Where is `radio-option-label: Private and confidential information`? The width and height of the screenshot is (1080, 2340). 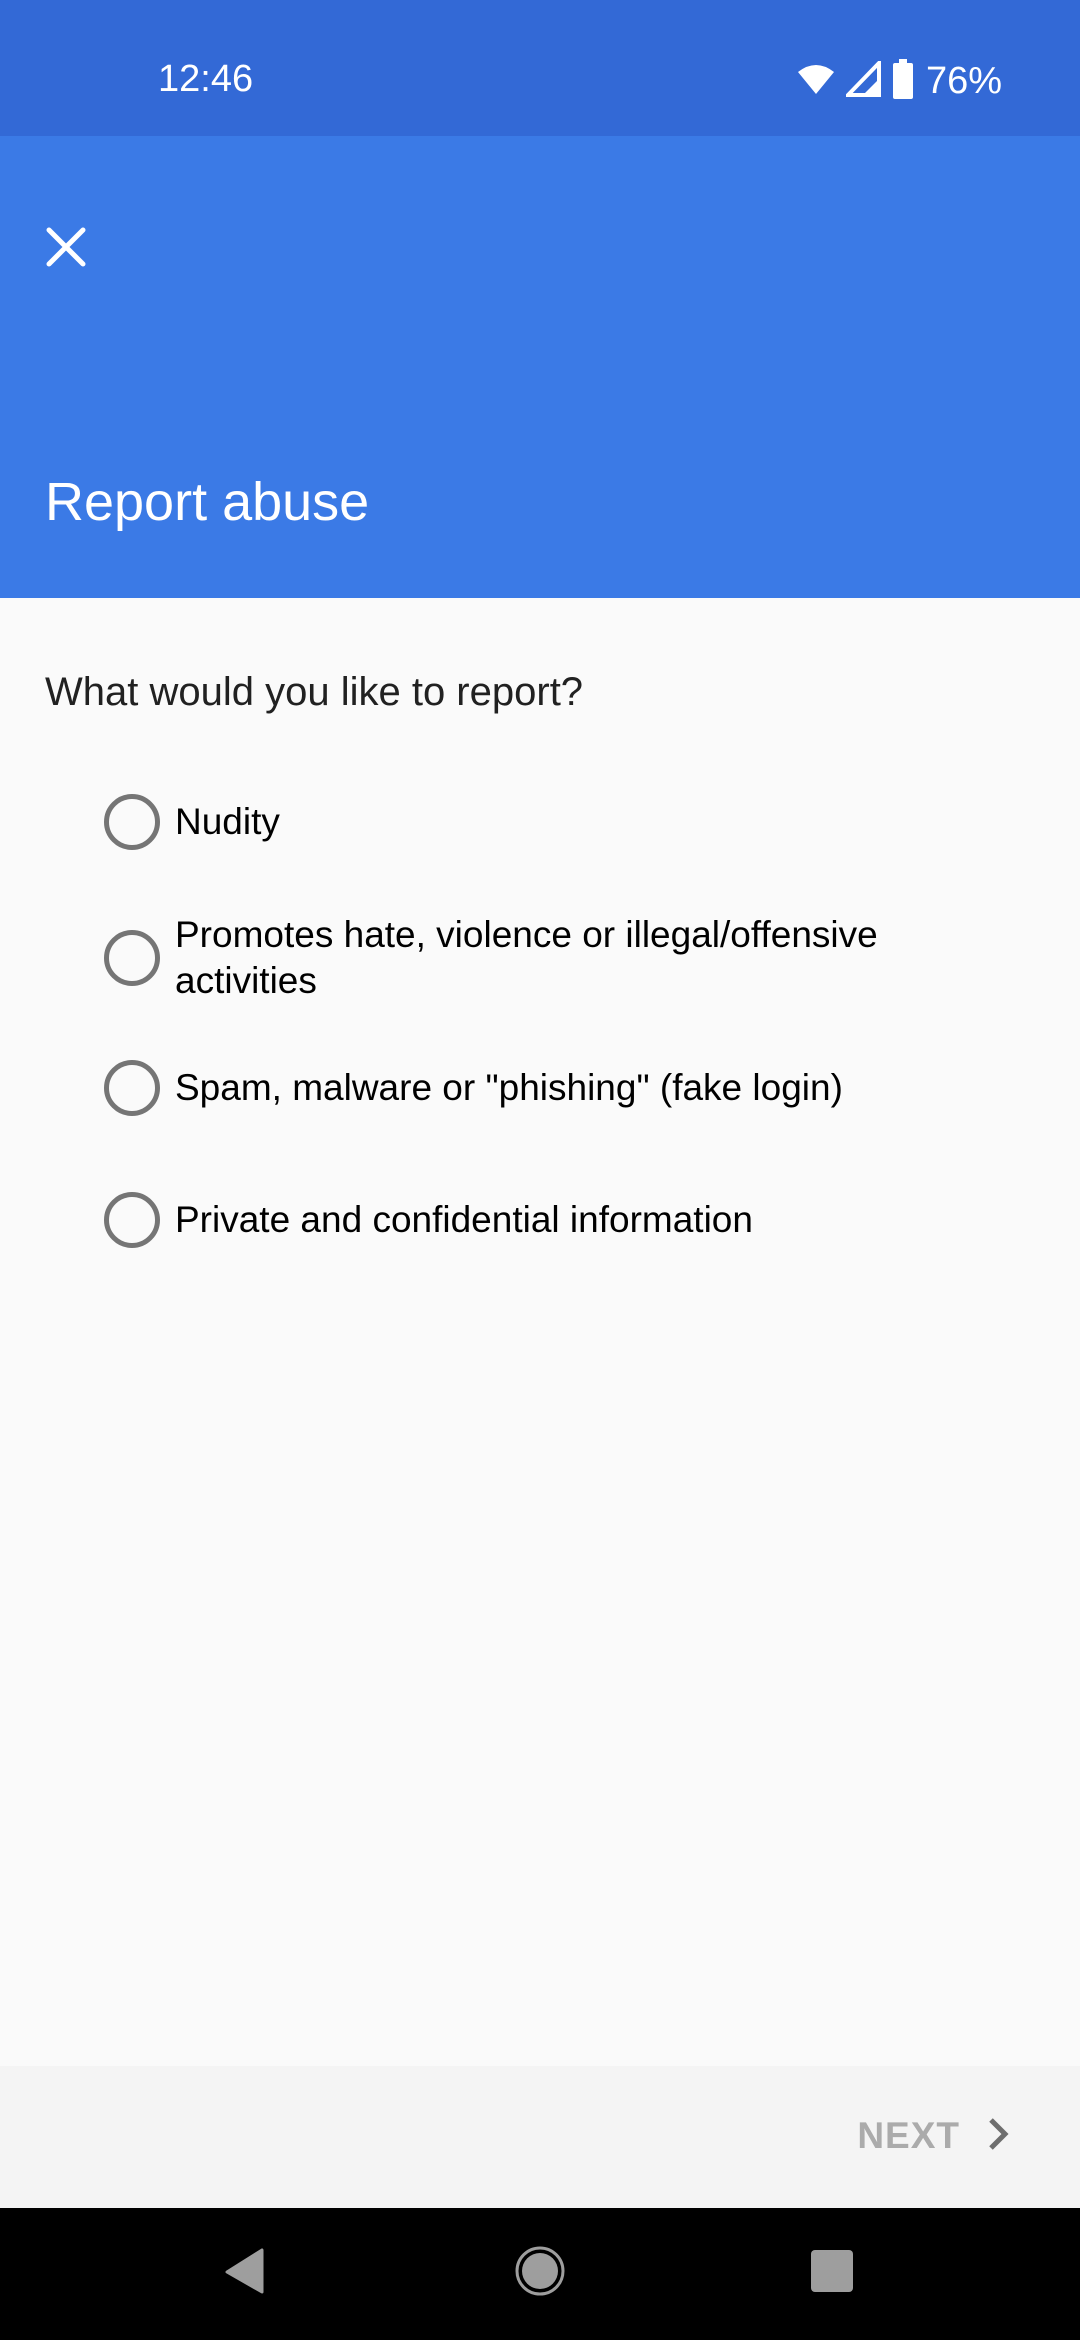
radio-option-label: Private and confidential information is located at coordinates (464, 1219).